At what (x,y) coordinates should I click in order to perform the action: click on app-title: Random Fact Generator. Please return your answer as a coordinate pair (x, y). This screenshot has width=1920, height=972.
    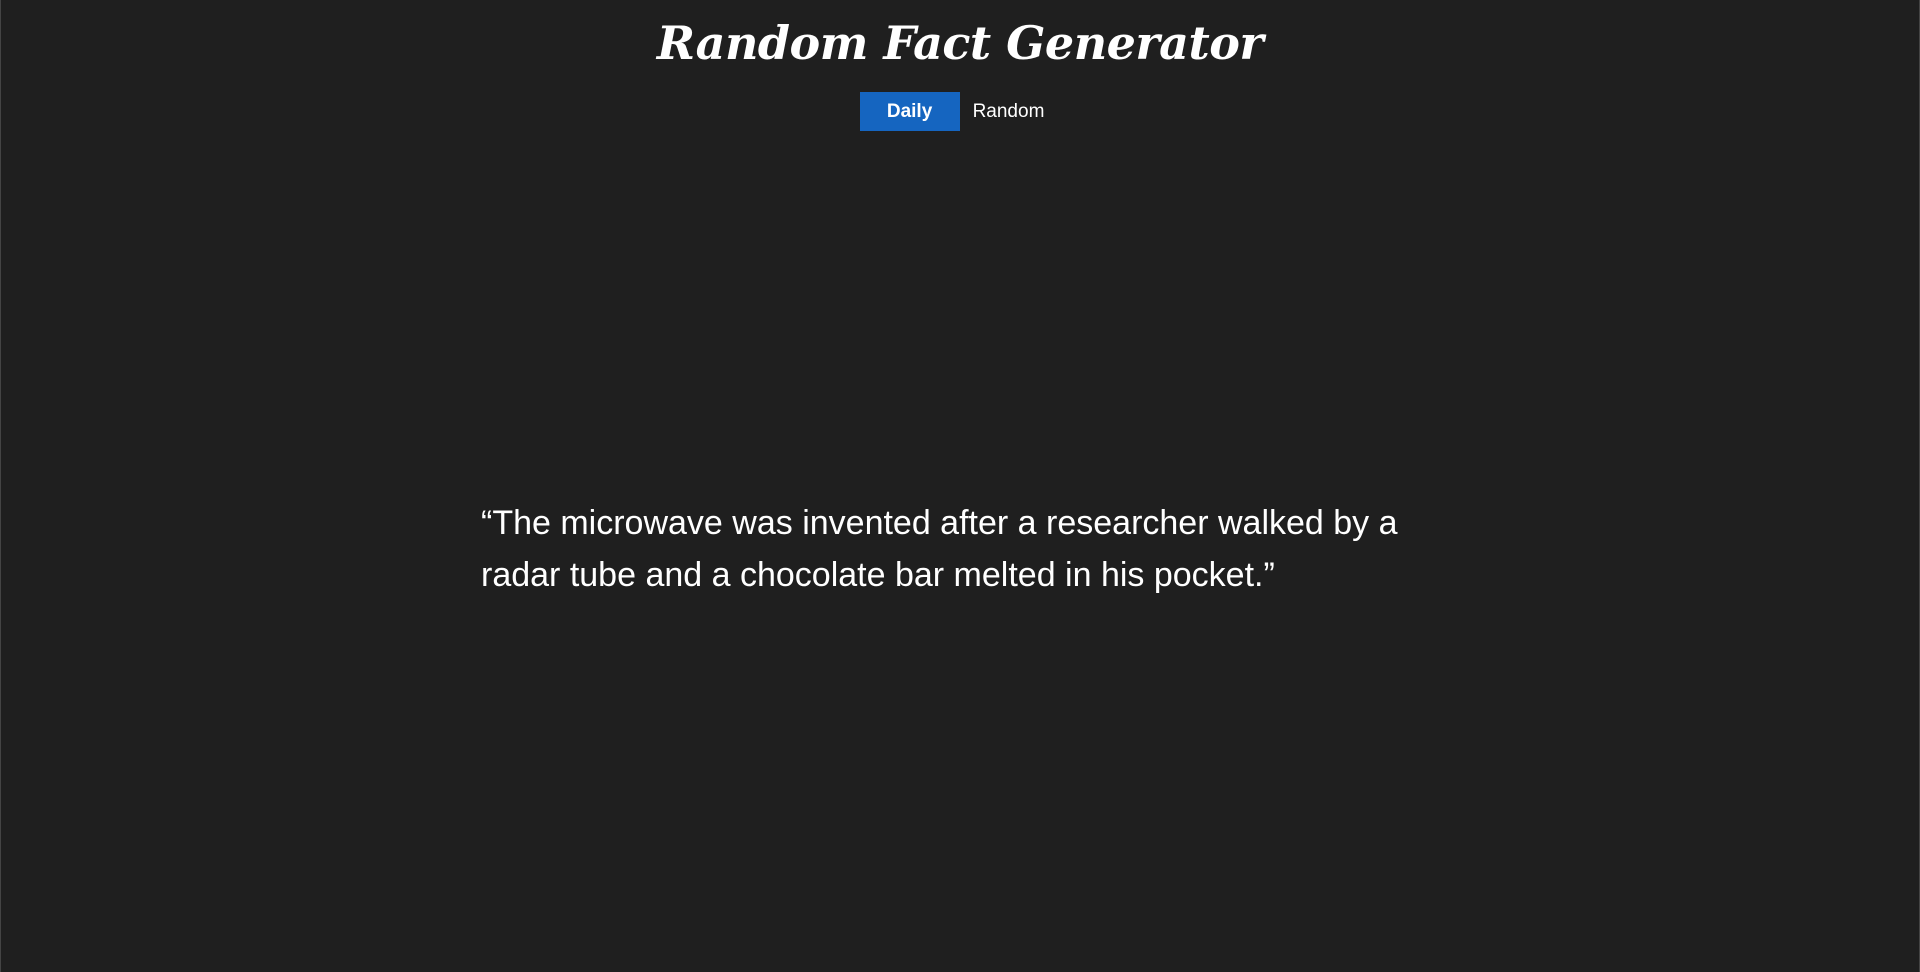
    Looking at the image, I should click on (960, 43).